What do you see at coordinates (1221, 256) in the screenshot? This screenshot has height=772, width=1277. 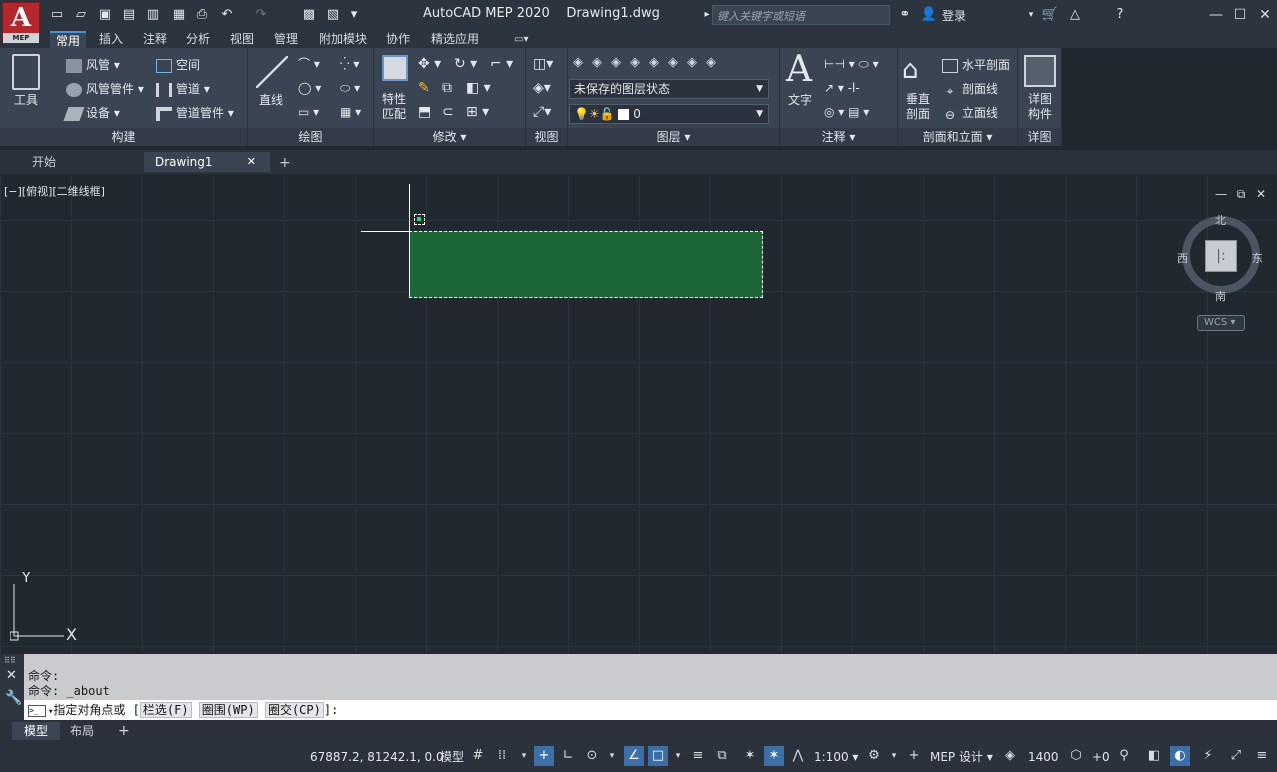 I see `viewcube-top-face: |:` at bounding box center [1221, 256].